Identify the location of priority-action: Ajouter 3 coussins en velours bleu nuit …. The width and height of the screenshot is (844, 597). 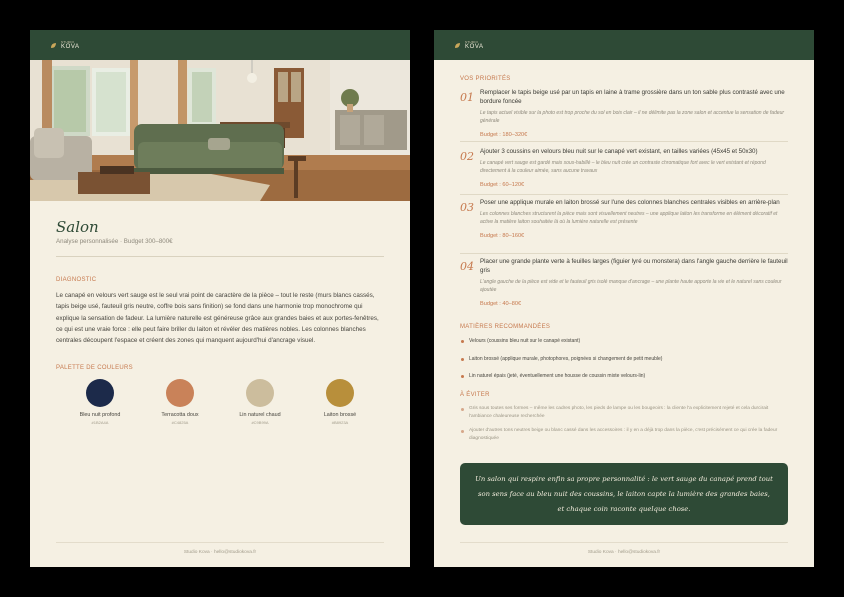
(619, 151).